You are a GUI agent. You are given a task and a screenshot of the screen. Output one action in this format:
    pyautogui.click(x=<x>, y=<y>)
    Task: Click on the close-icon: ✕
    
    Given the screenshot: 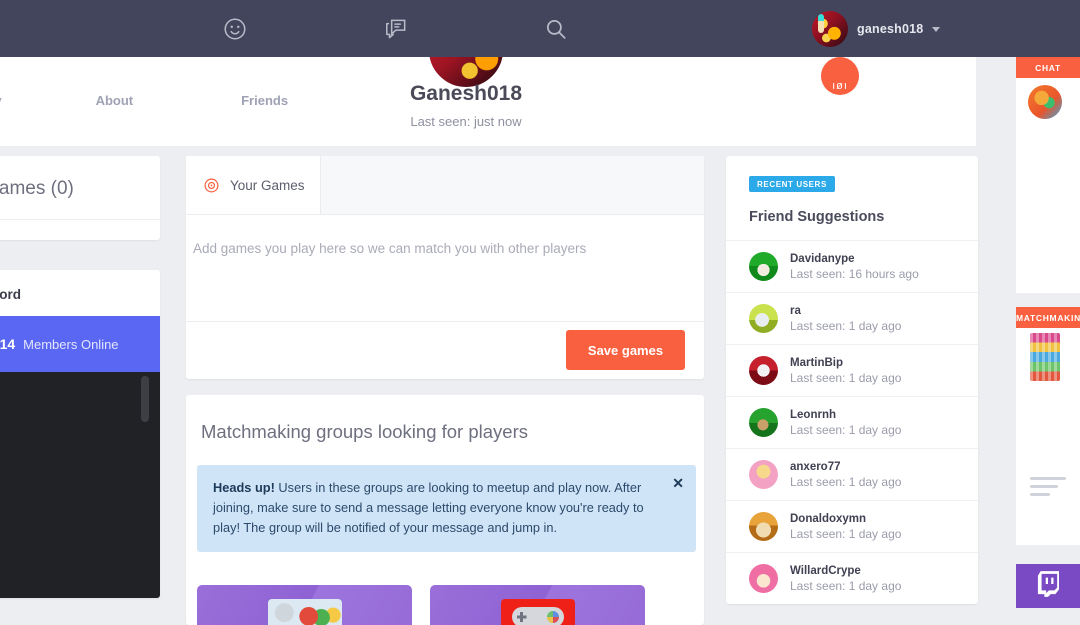 What is the action you would take?
    pyautogui.click(x=678, y=483)
    